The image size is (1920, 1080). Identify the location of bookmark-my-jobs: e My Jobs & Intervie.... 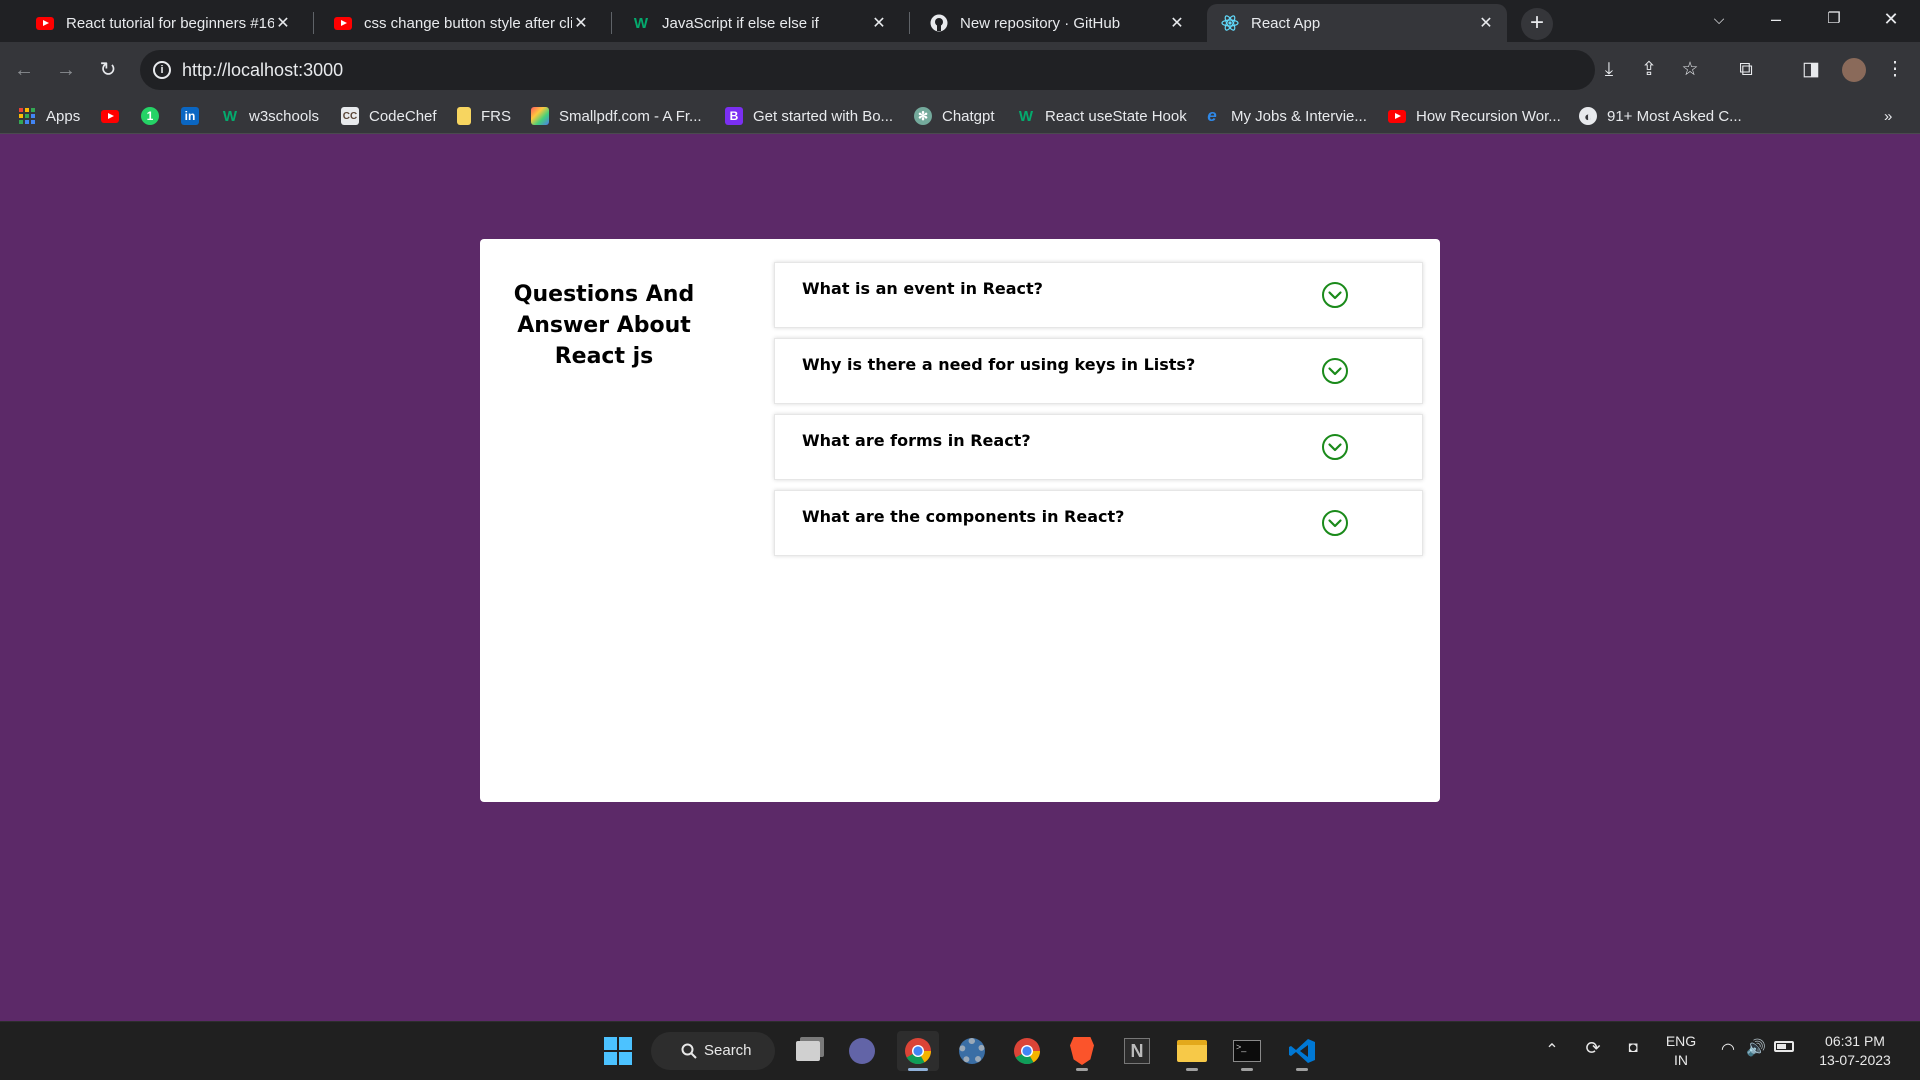
(1285, 116).